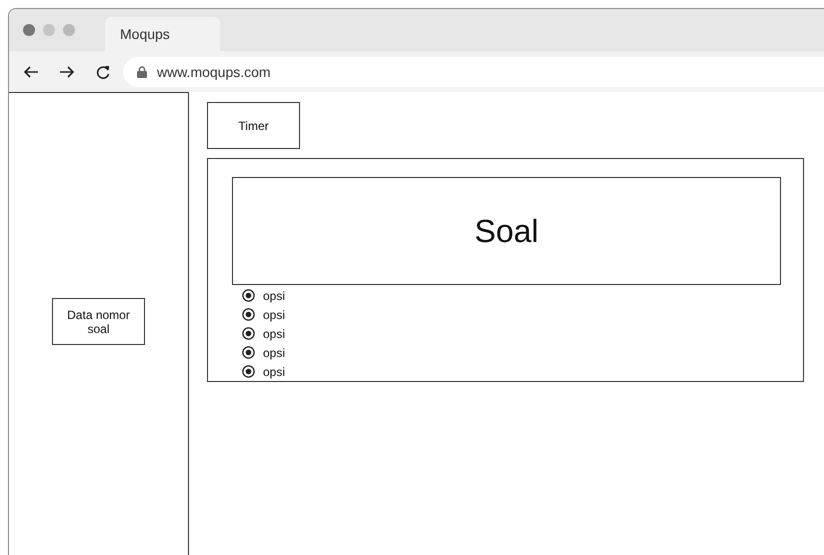 The width and height of the screenshot is (824, 555). What do you see at coordinates (31, 72) in the screenshot?
I see `back-icon` at bounding box center [31, 72].